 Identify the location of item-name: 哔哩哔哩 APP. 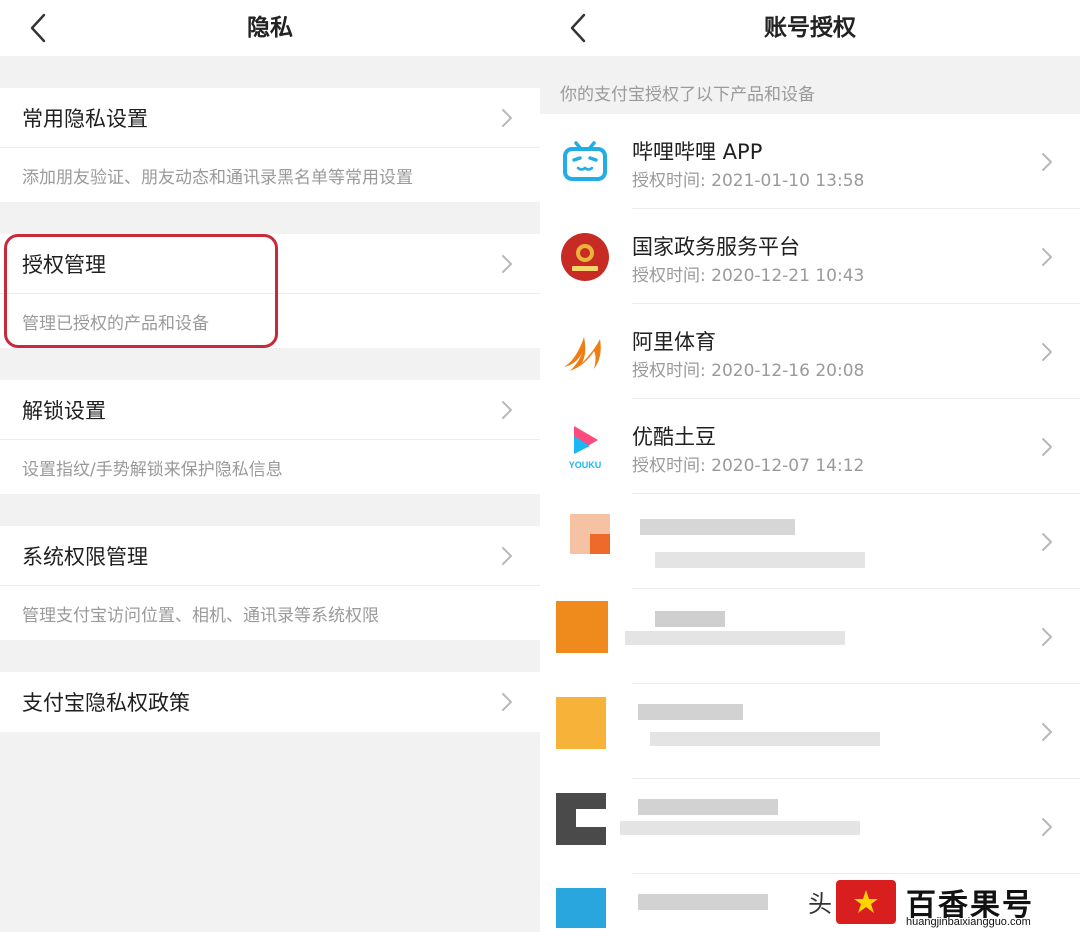
(697, 152).